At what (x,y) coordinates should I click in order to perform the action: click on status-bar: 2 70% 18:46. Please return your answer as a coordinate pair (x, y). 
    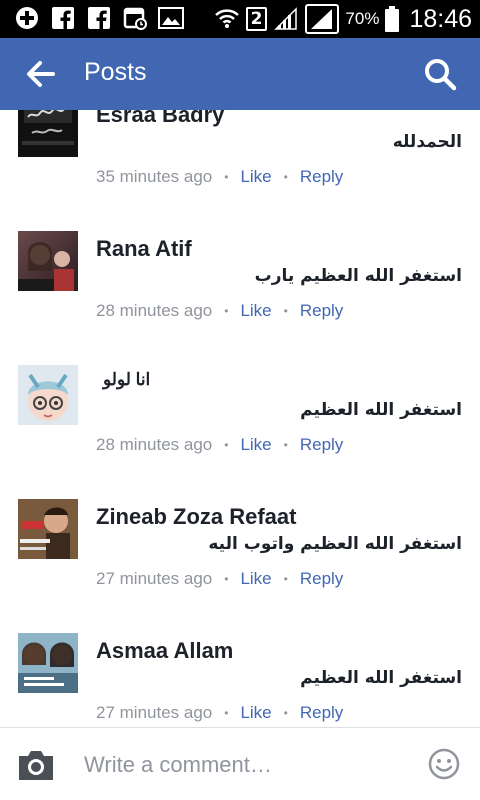
    Looking at the image, I should click on (240, 19).